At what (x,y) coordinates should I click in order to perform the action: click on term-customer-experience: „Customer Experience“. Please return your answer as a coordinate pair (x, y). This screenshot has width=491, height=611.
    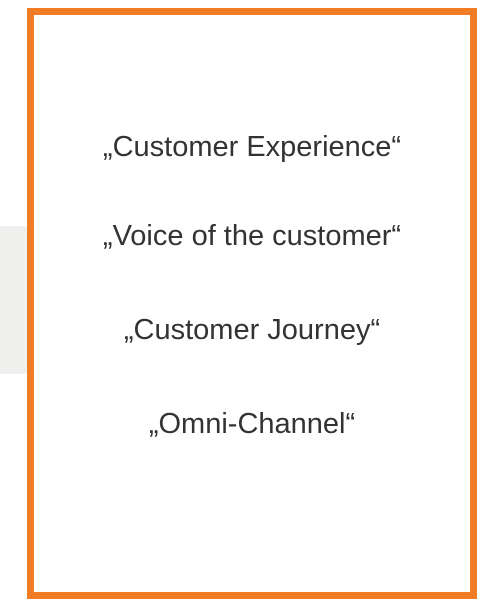
    Looking at the image, I should click on (252, 147).